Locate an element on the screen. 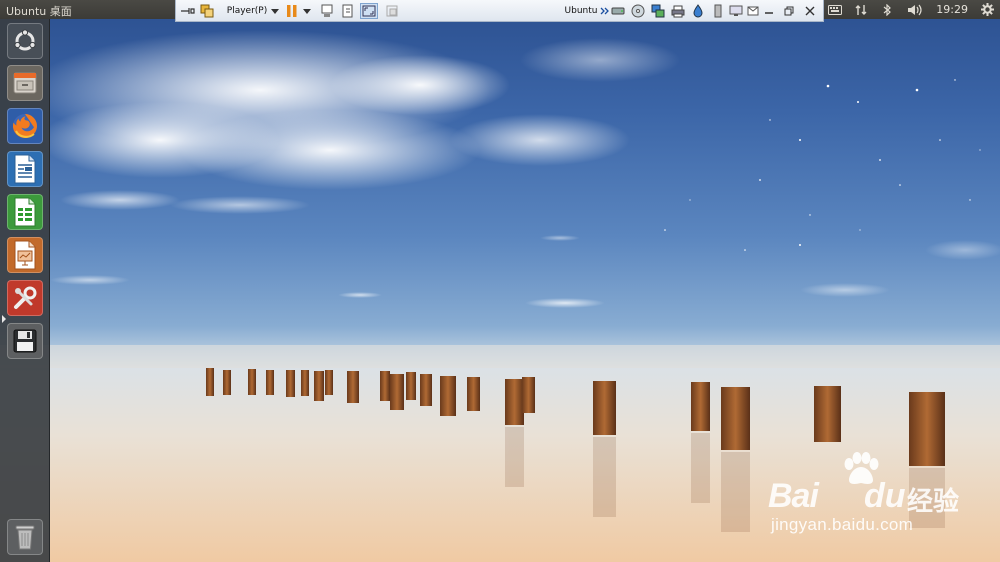  unpin-icon is located at coordinates (188, 11).